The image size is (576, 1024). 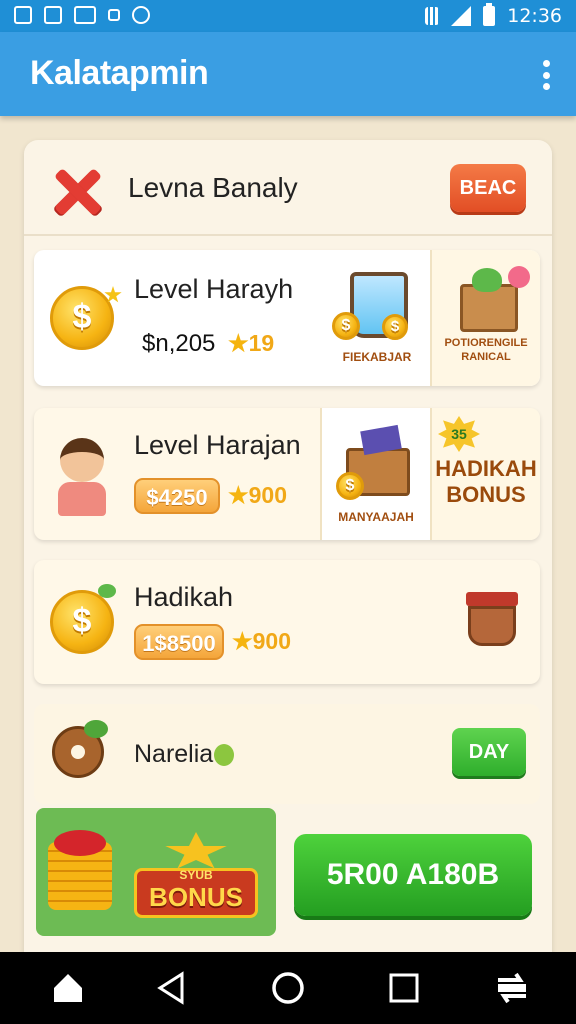 I want to click on offer-tile-bonus: 35 HADIKAH BONUS, so click(x=485, y=474).